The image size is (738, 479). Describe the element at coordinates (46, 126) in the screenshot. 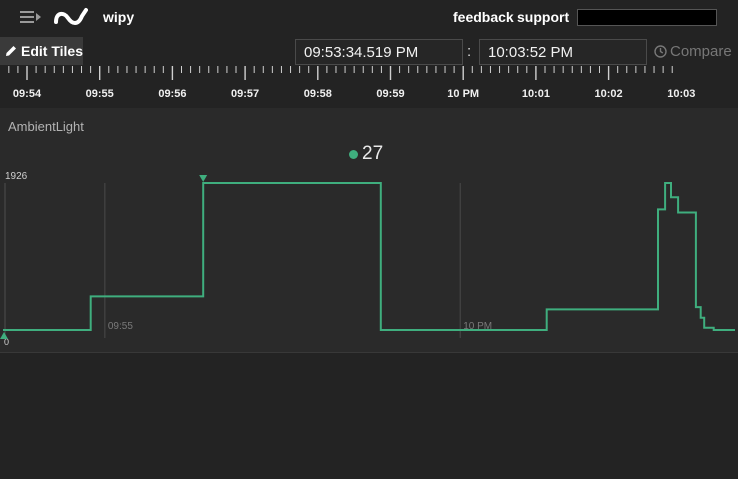

I see `tile-title: AmbientLight` at that location.